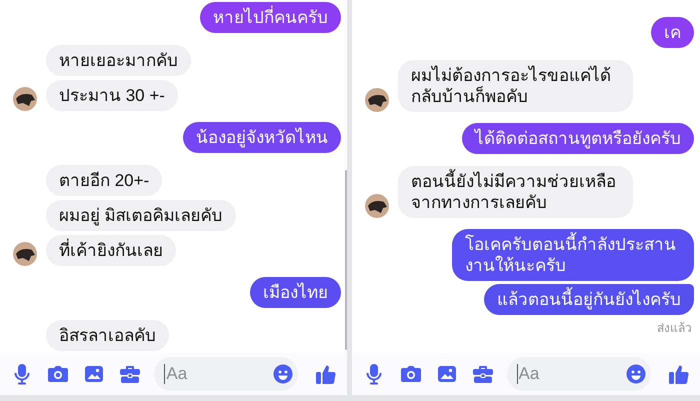  I want to click on sent-message: โอเคครับตอนนี้กำลังประสานงานให้นะครับ, so click(573, 255).